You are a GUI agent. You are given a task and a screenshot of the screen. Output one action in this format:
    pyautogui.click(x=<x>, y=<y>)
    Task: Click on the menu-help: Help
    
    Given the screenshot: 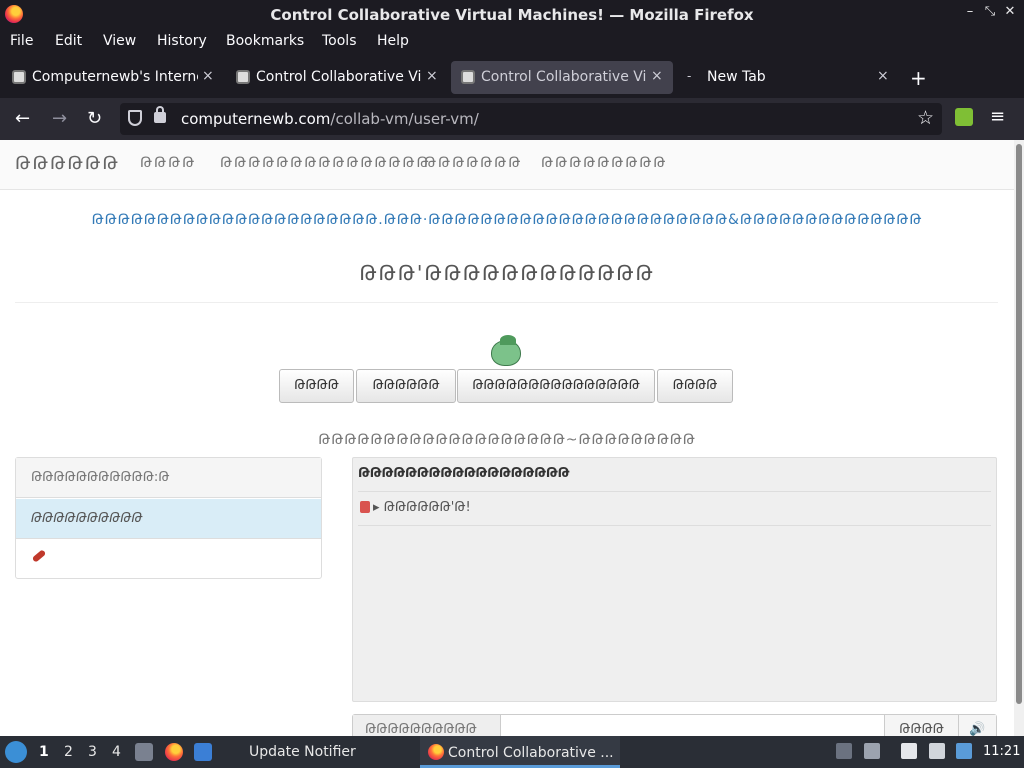 What is the action you would take?
    pyautogui.click(x=393, y=41)
    